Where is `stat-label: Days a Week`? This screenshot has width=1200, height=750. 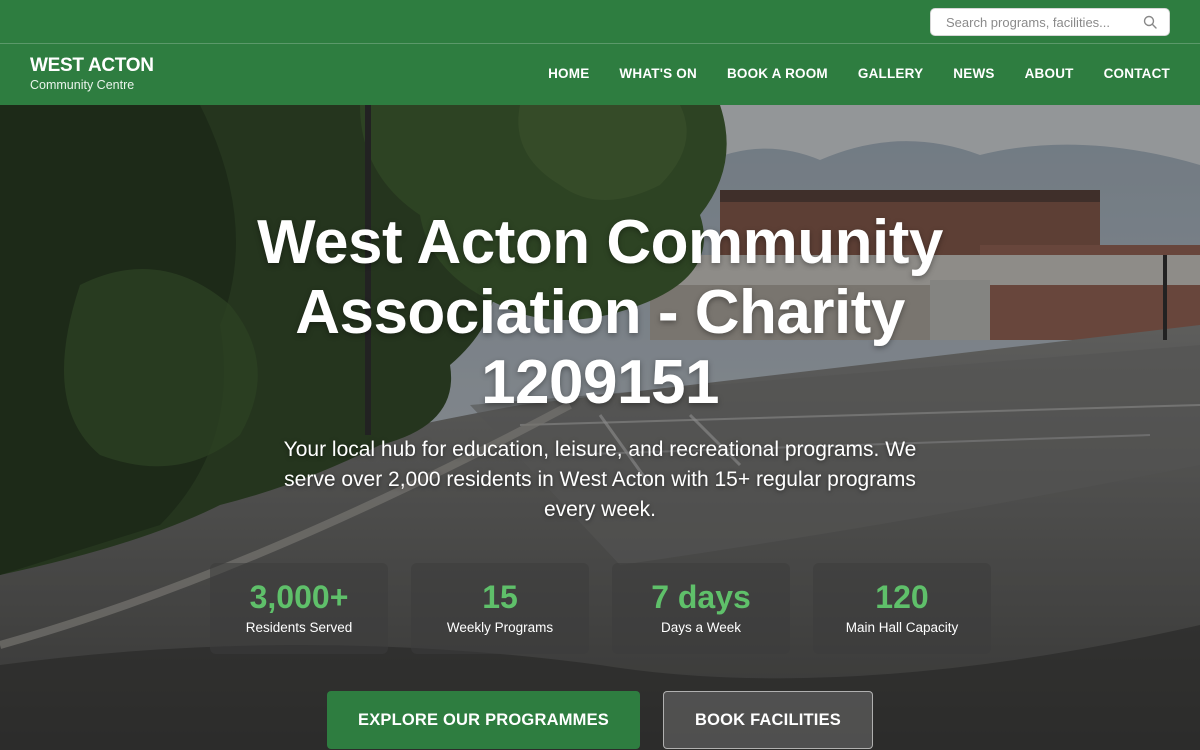
stat-label: Days a Week is located at coordinates (701, 627).